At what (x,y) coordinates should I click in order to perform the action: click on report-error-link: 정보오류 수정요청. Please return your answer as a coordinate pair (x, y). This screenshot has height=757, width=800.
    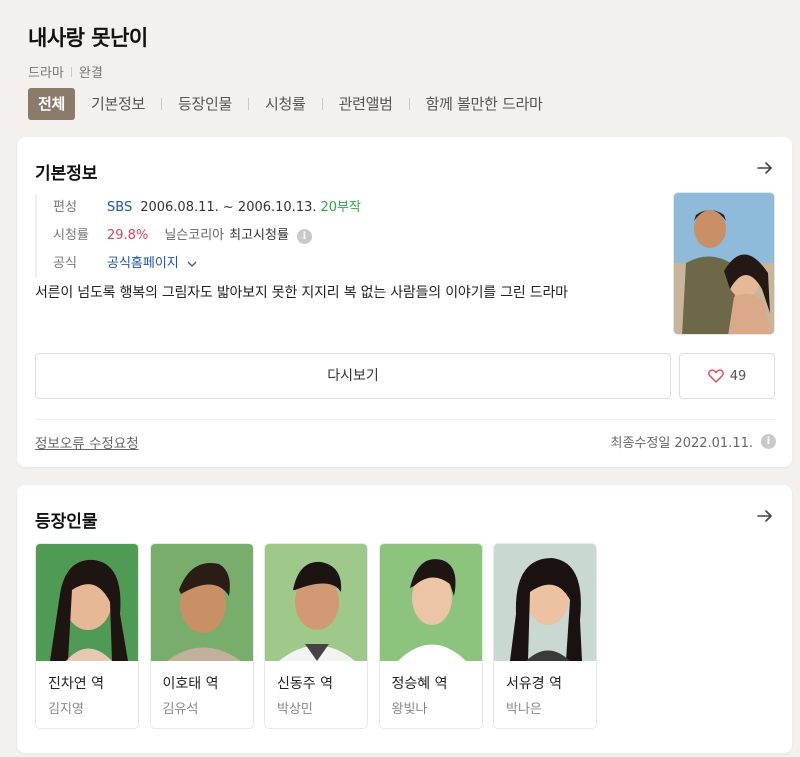
    Looking at the image, I should click on (87, 442).